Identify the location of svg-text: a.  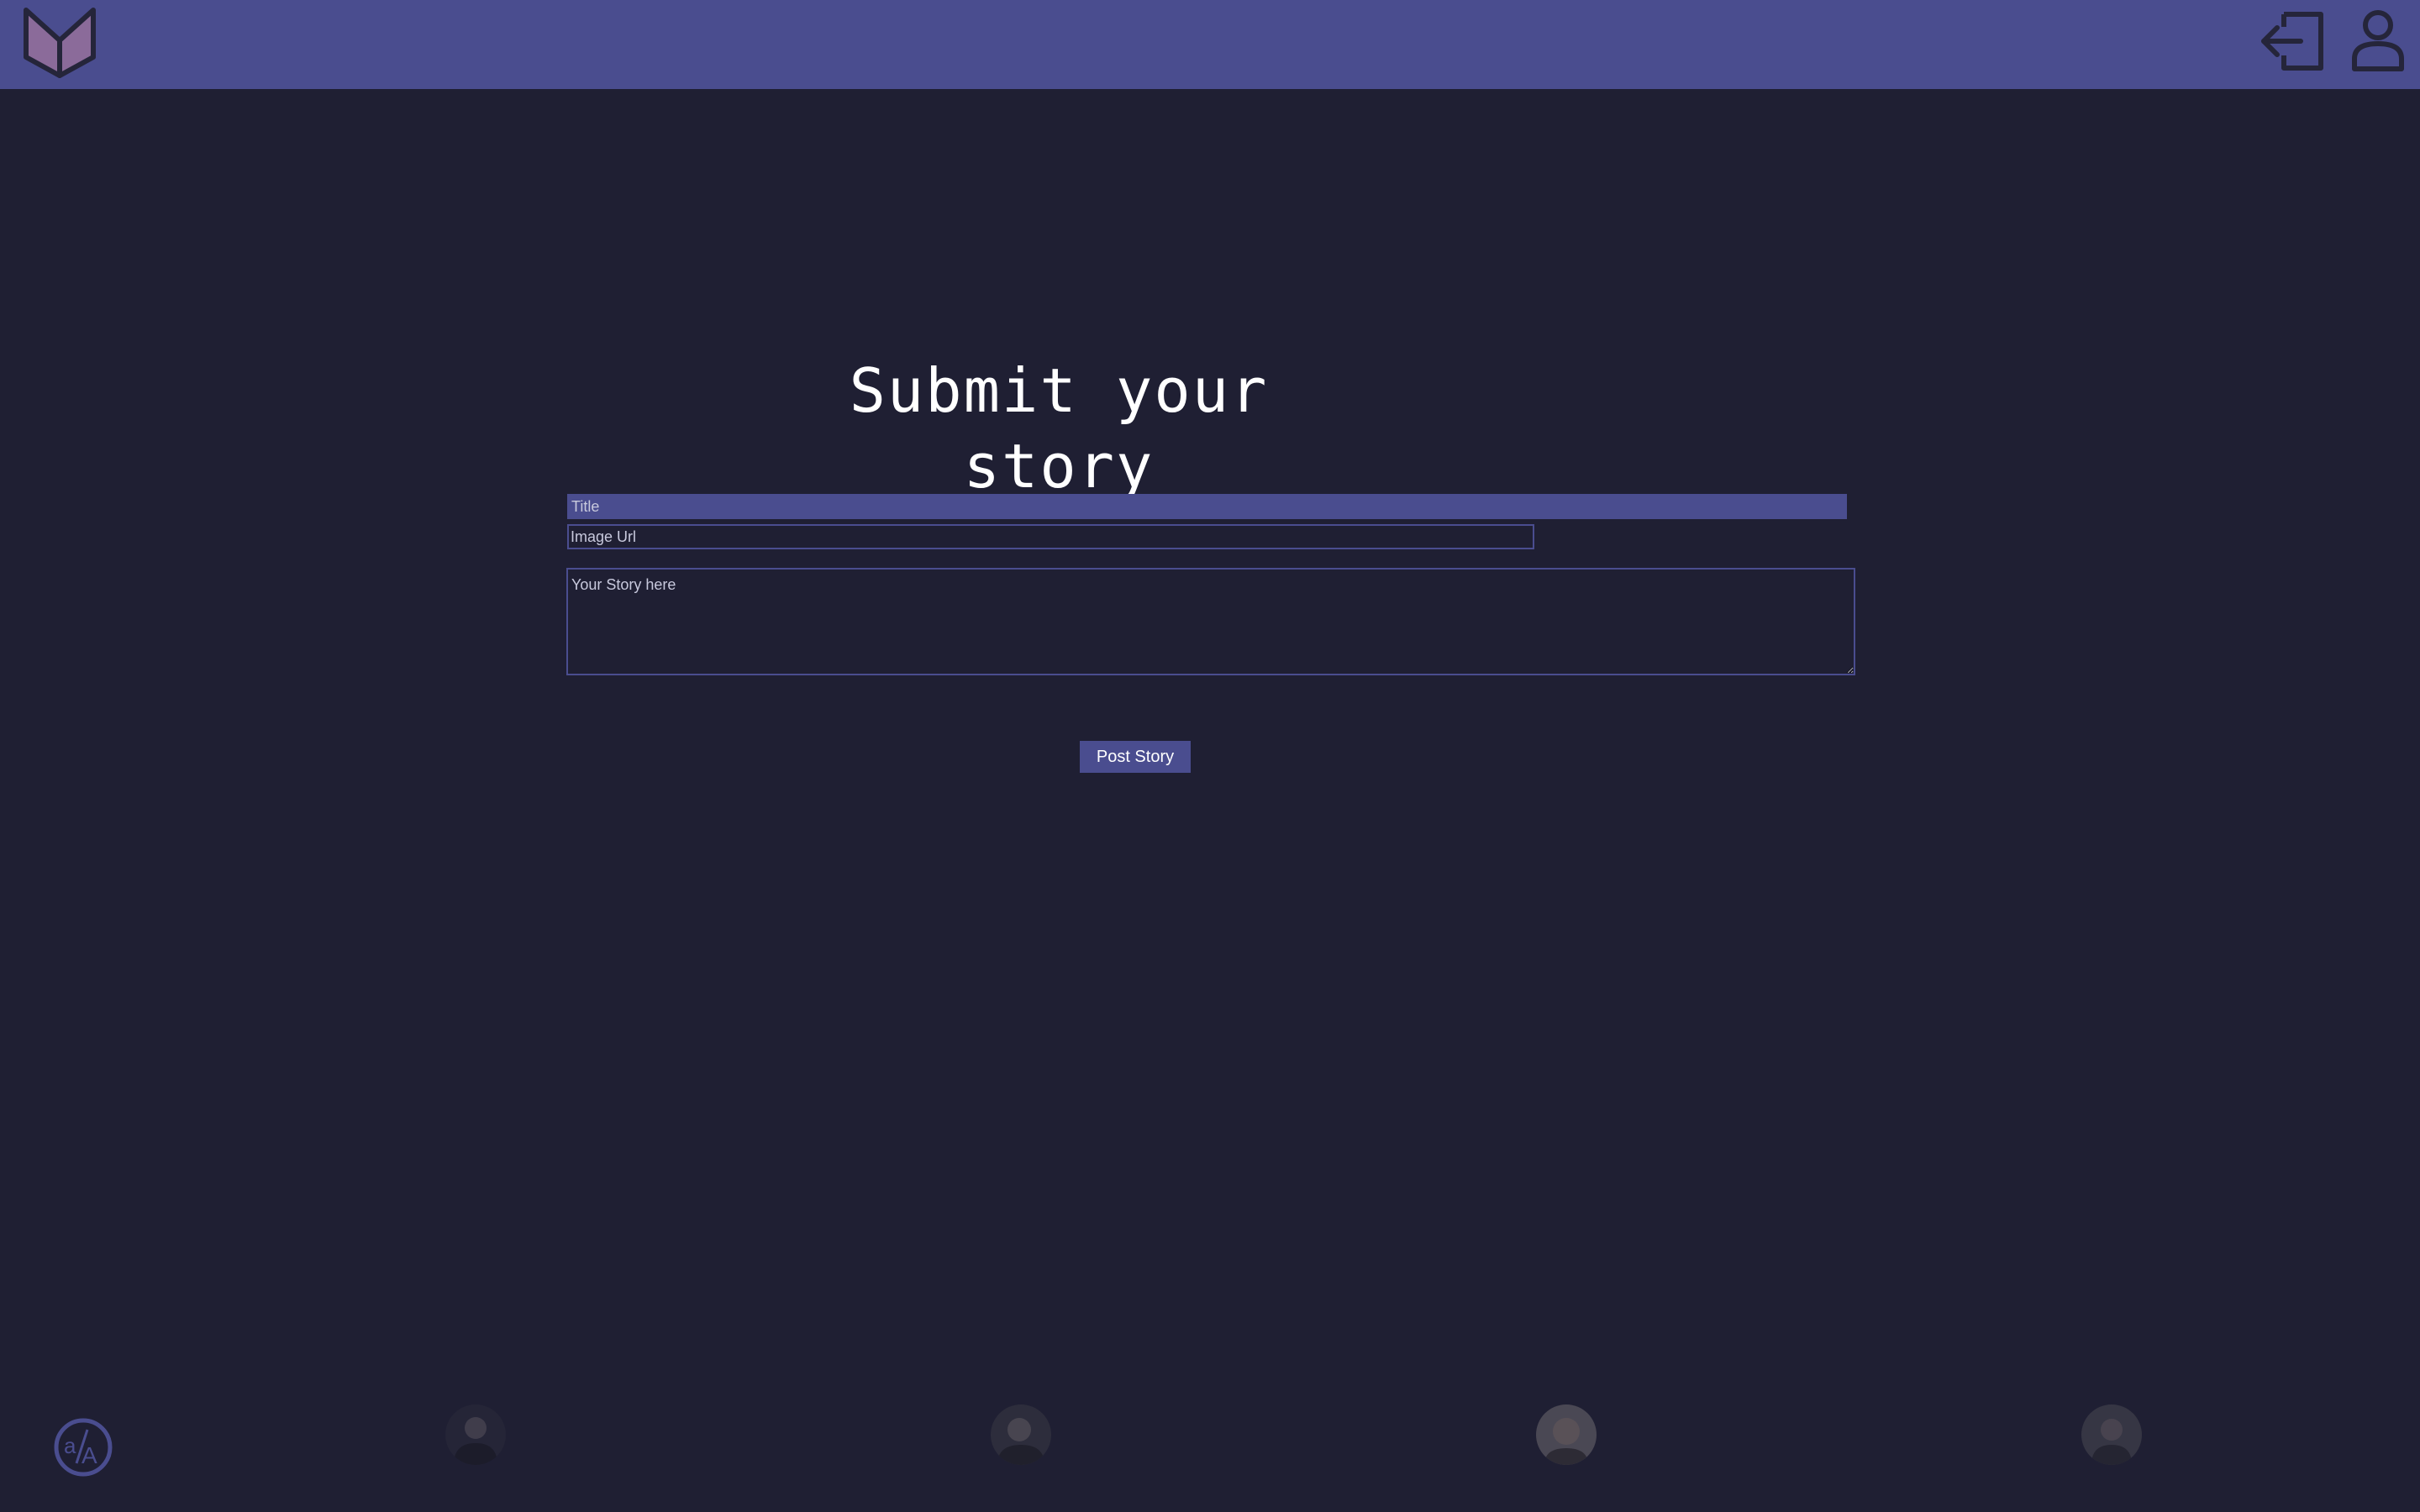
(70, 1445).